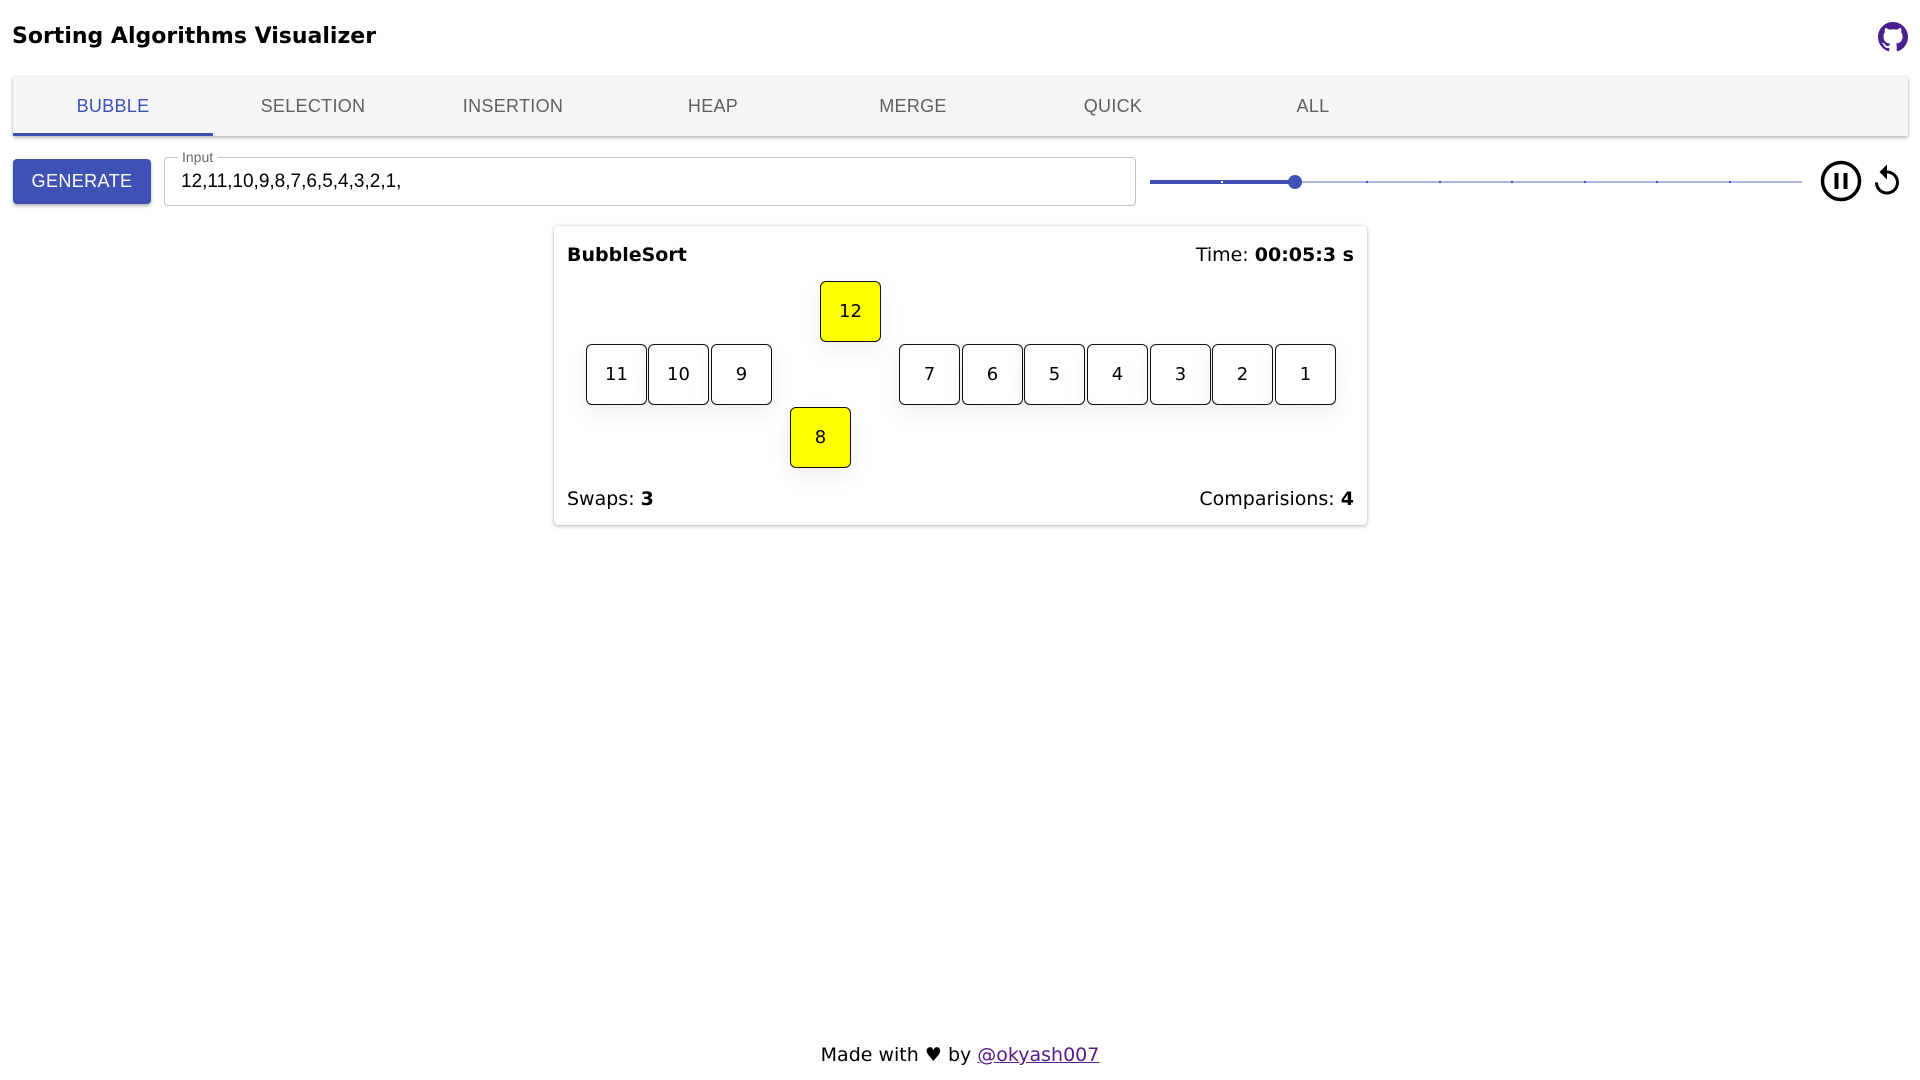 The image size is (1920, 1080). What do you see at coordinates (194, 36) in the screenshot?
I see `app-title: Sorting Algorithms Visualizer` at bounding box center [194, 36].